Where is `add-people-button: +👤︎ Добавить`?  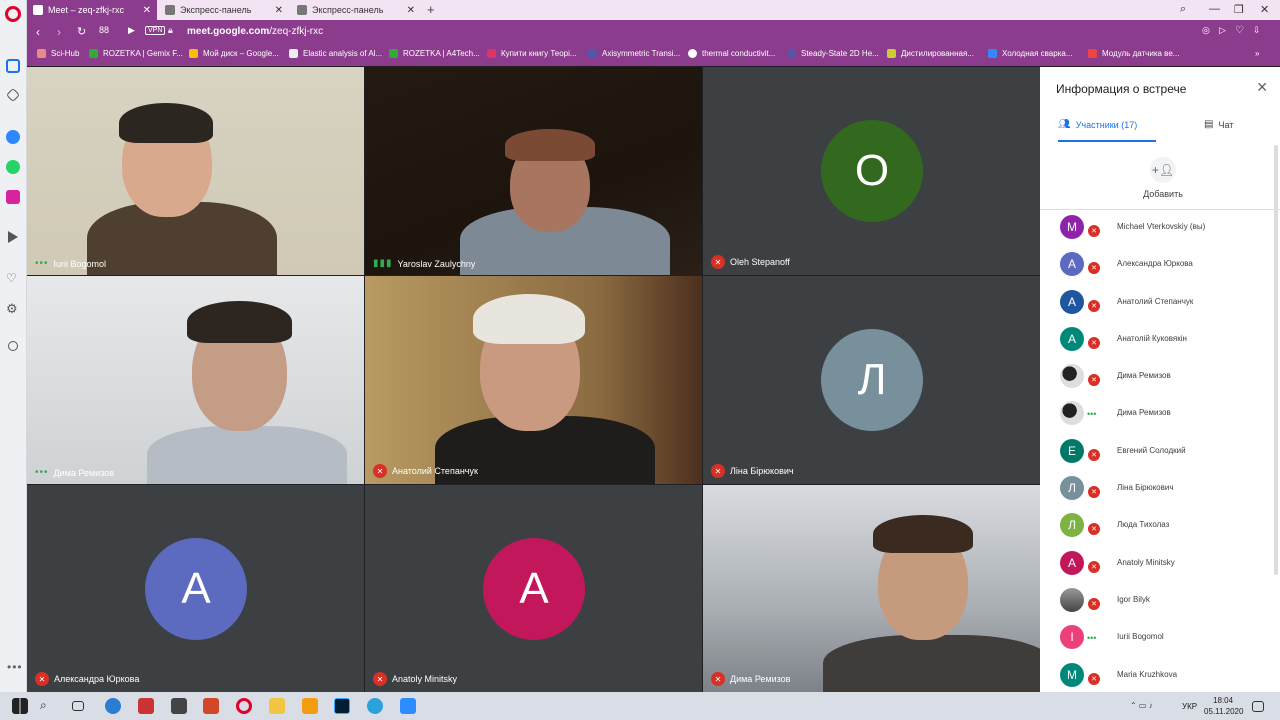 add-people-button: +👤︎ Добавить is located at coordinates (1163, 178).